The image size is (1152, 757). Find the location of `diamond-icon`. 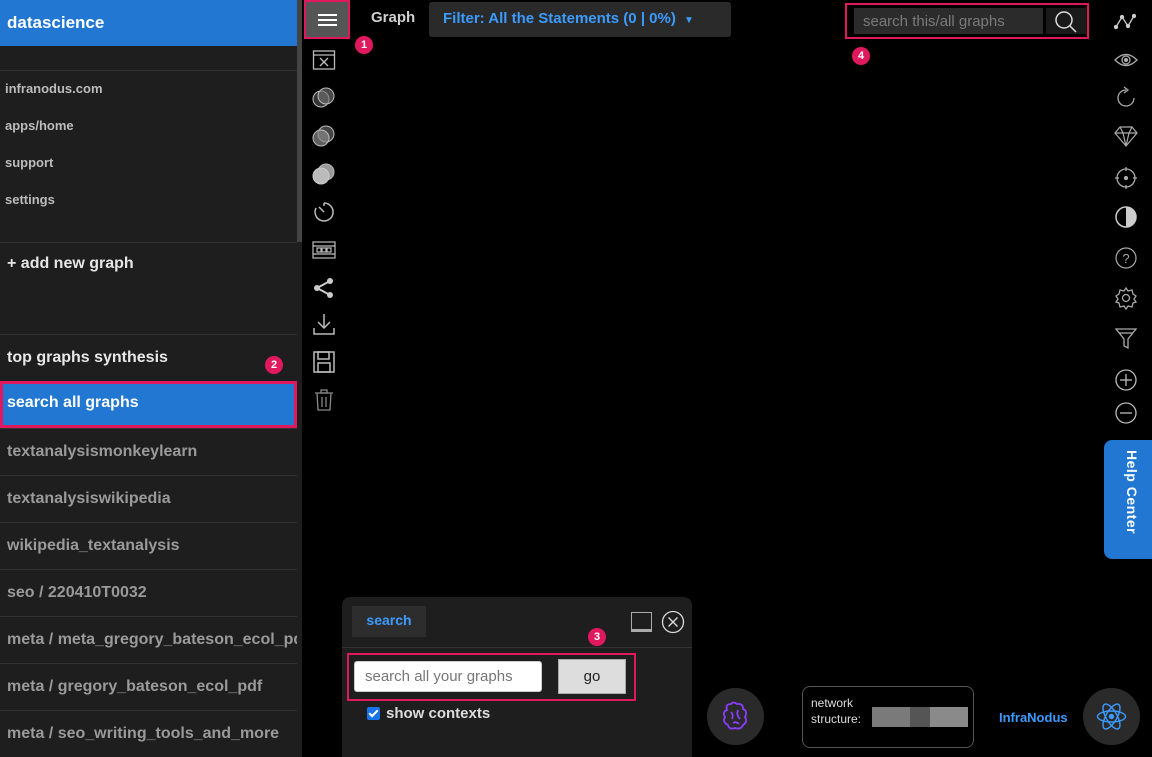

diamond-icon is located at coordinates (1126, 136).